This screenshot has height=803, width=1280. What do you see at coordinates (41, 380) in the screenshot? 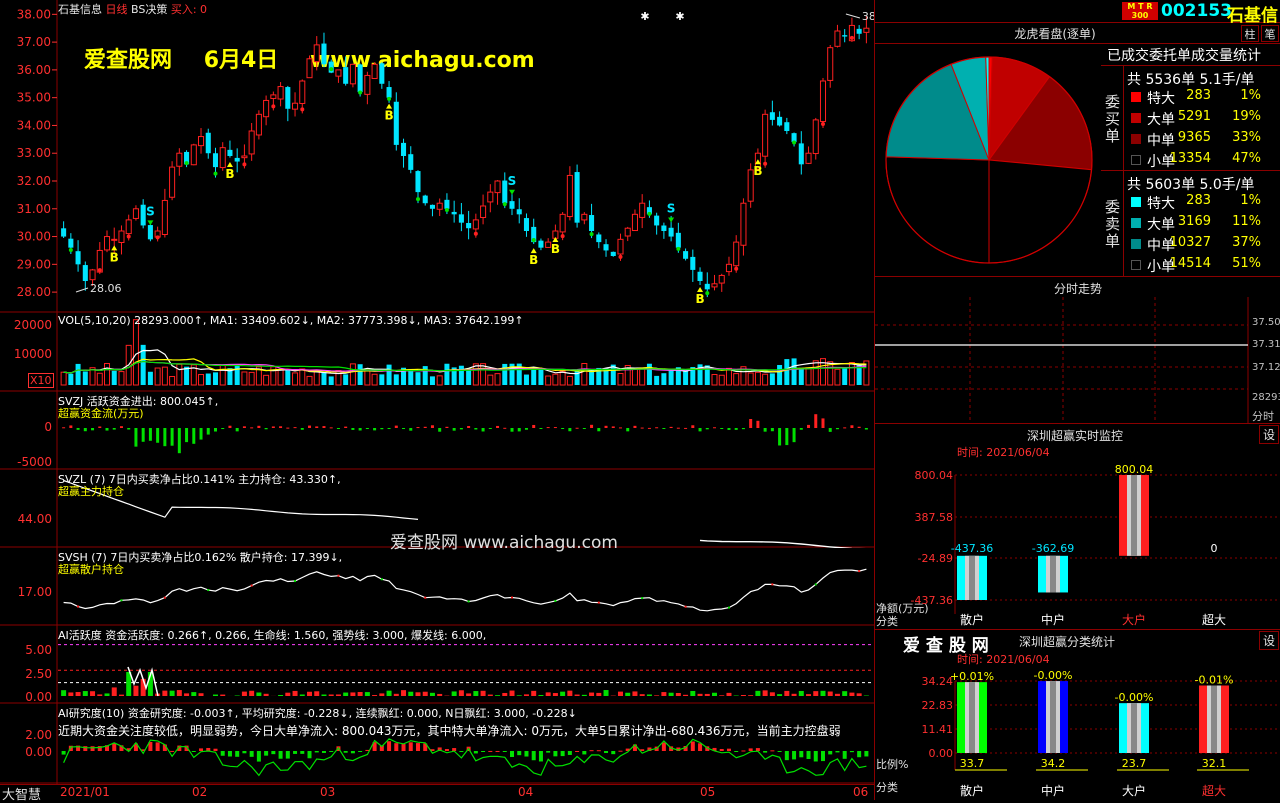
I see `vol-unit-badge: X10` at bounding box center [41, 380].